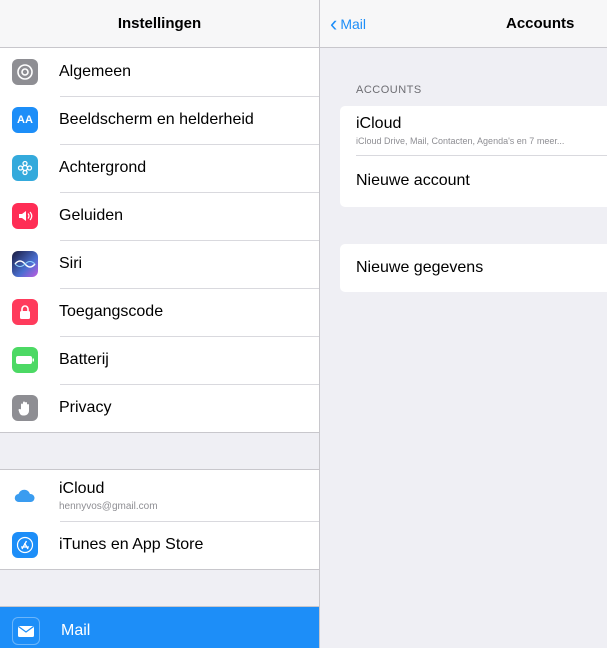  I want to click on chevron-left-icon: ‹, so click(334, 23).